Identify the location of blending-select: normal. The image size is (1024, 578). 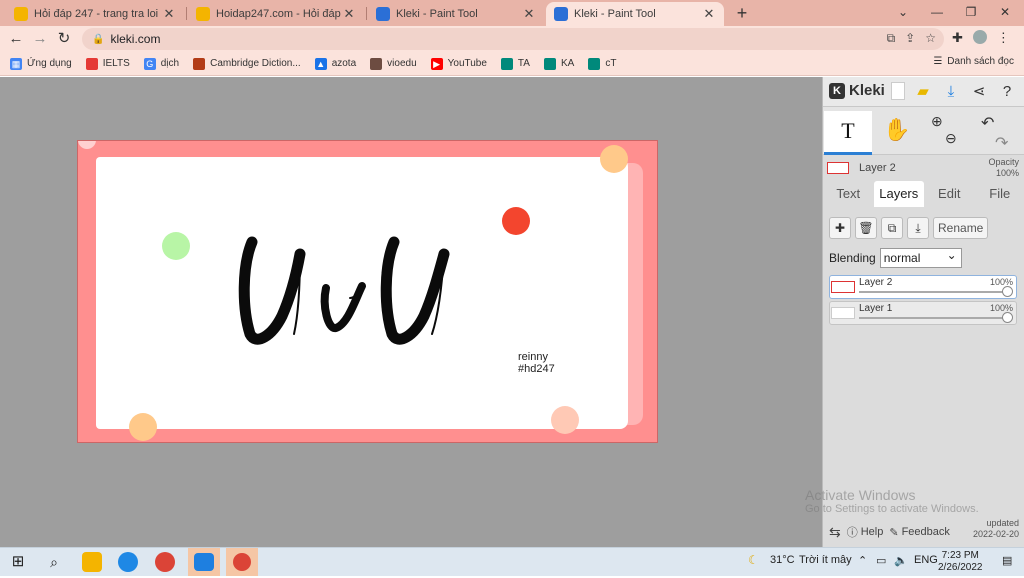
(921, 258).